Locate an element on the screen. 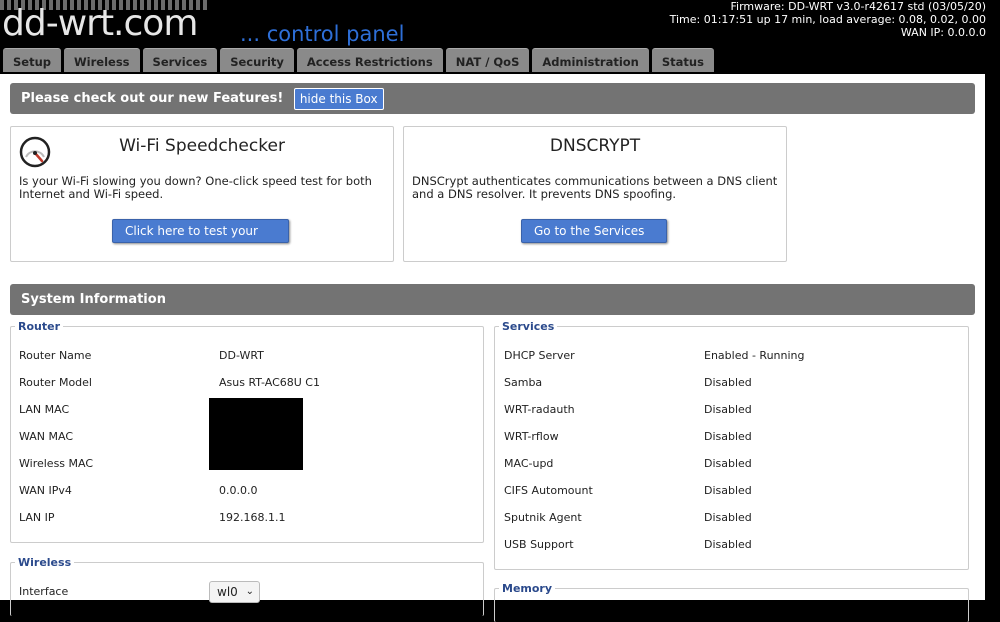  row-label: Wireless MAC is located at coordinates (56, 463).